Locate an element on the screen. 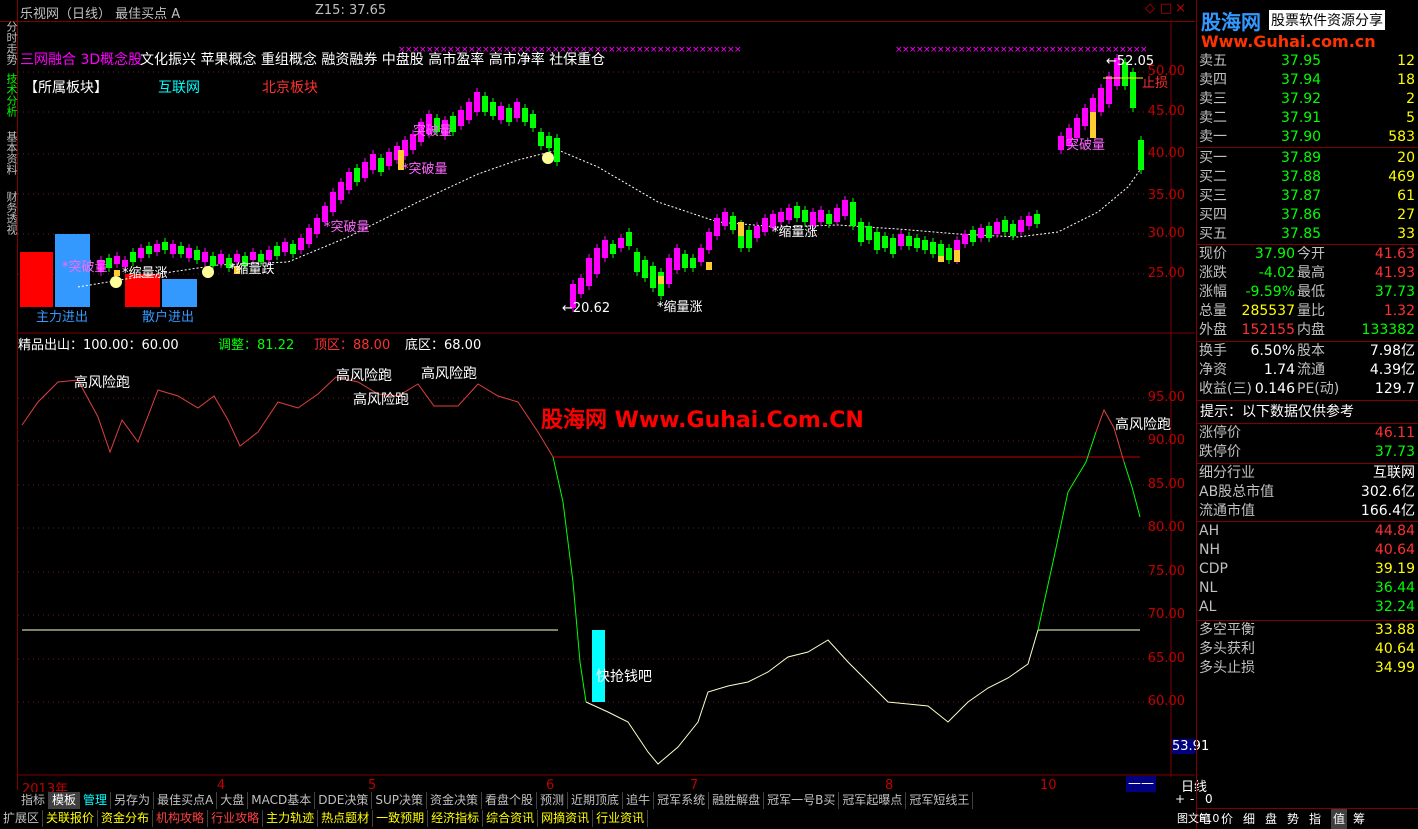 The width and height of the screenshot is (1418, 829). risk-label-4: 高风险跑 is located at coordinates (449, 374).